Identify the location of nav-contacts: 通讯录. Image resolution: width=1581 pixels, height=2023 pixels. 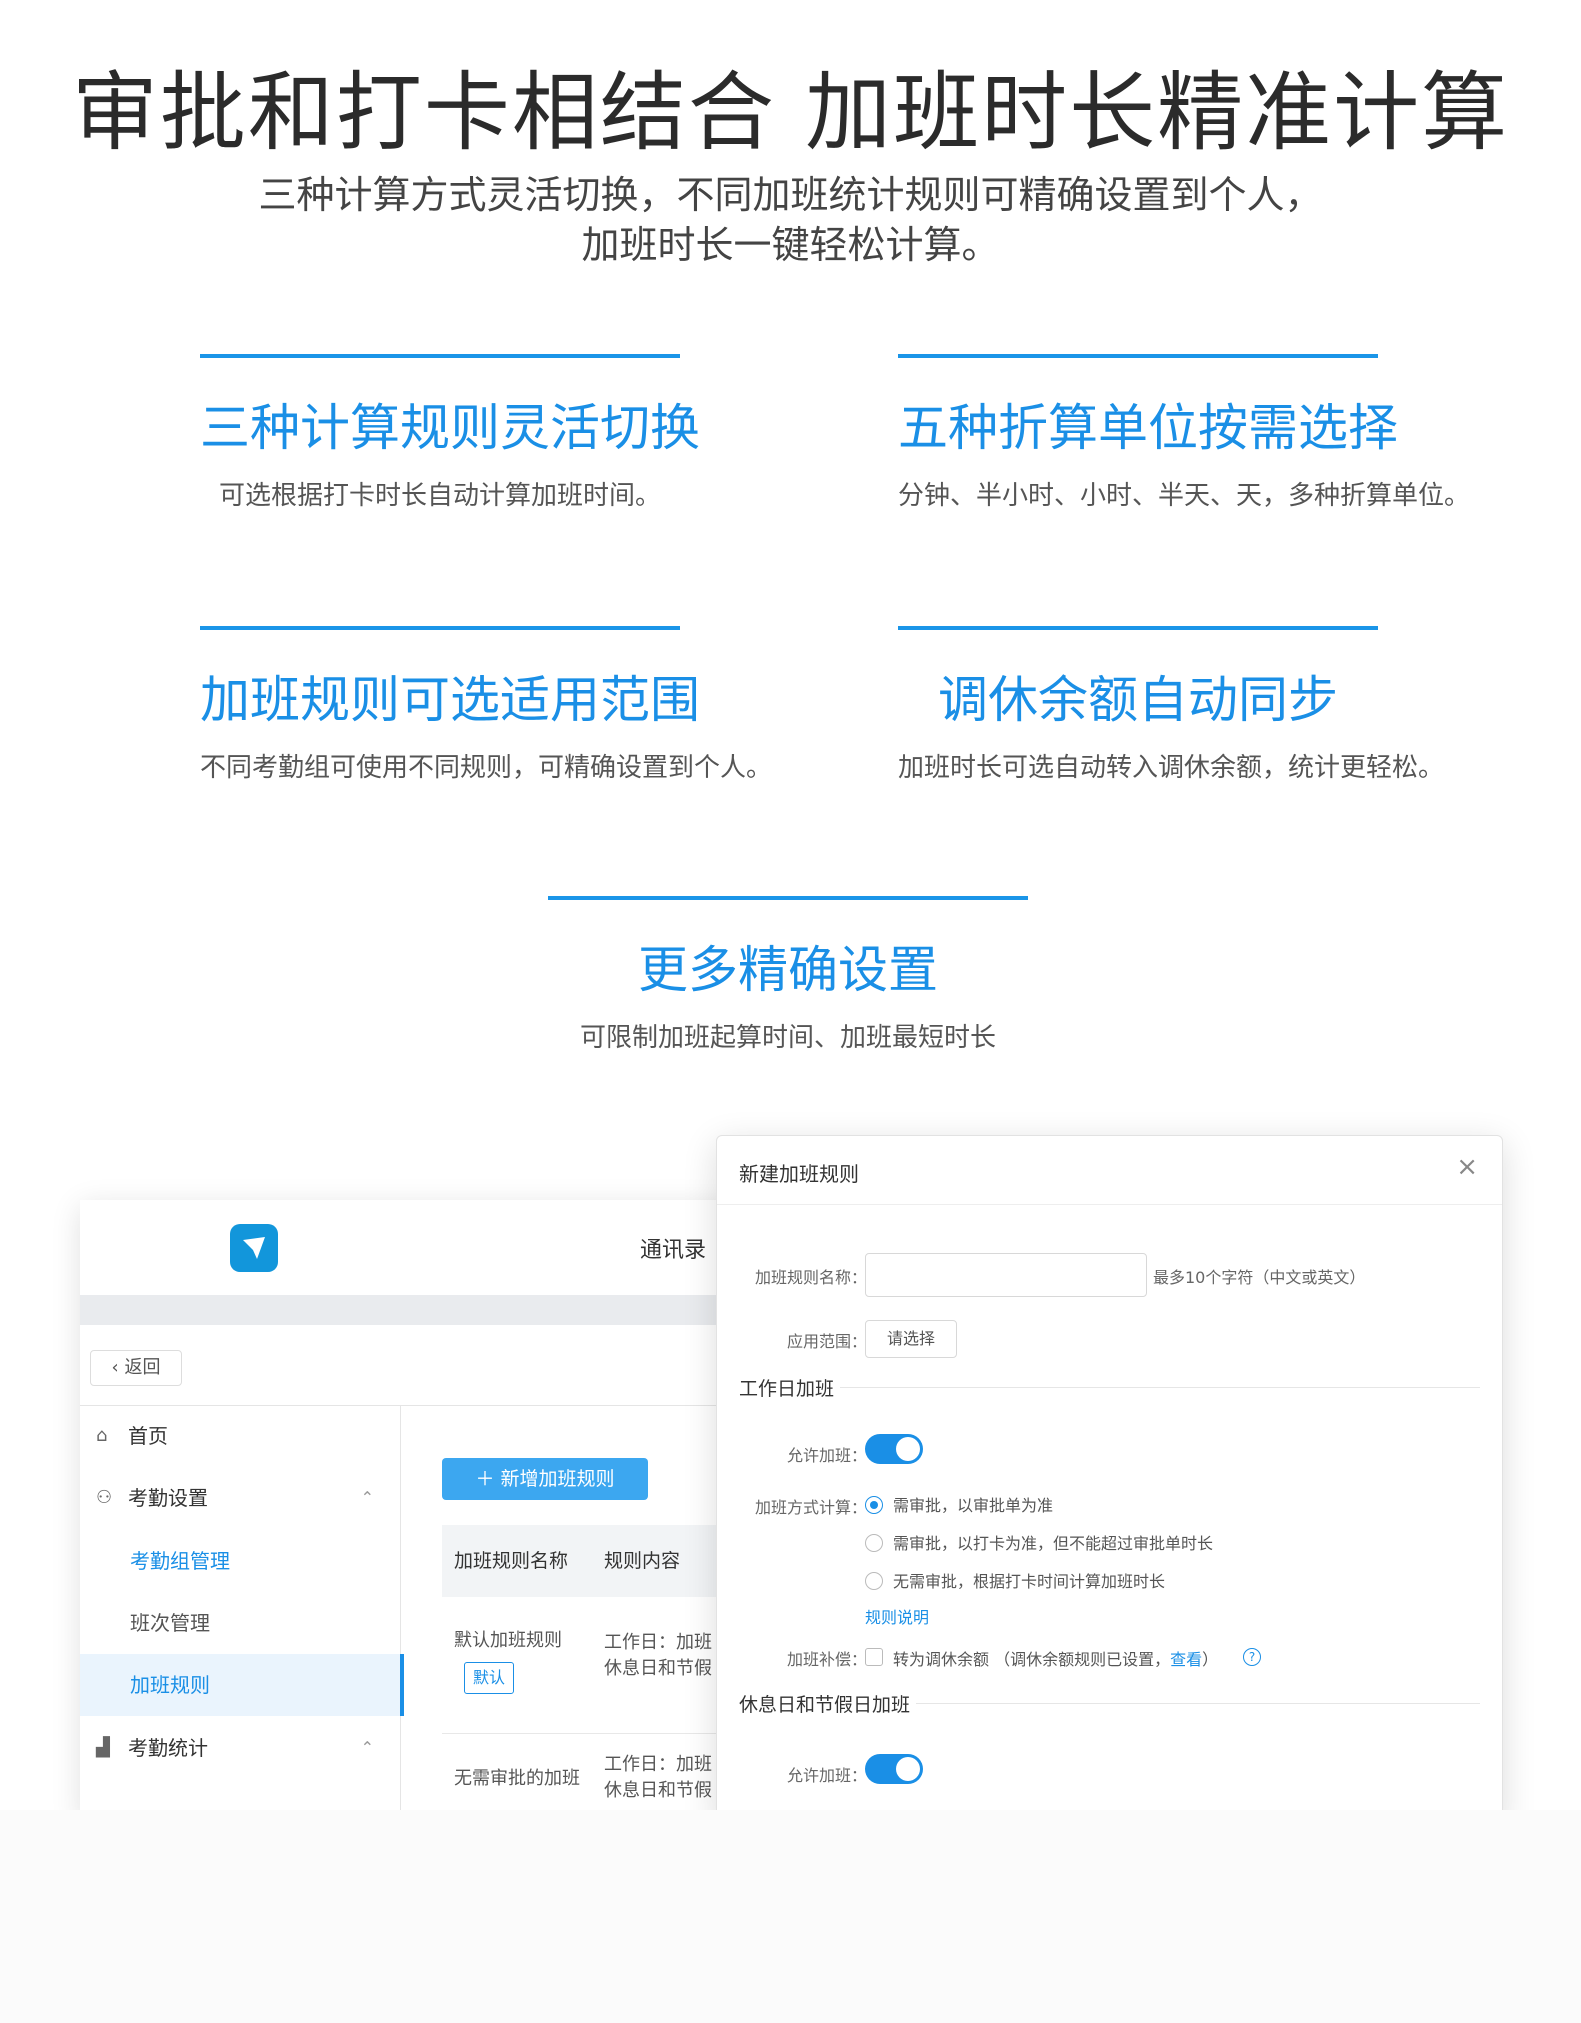
(673, 1248).